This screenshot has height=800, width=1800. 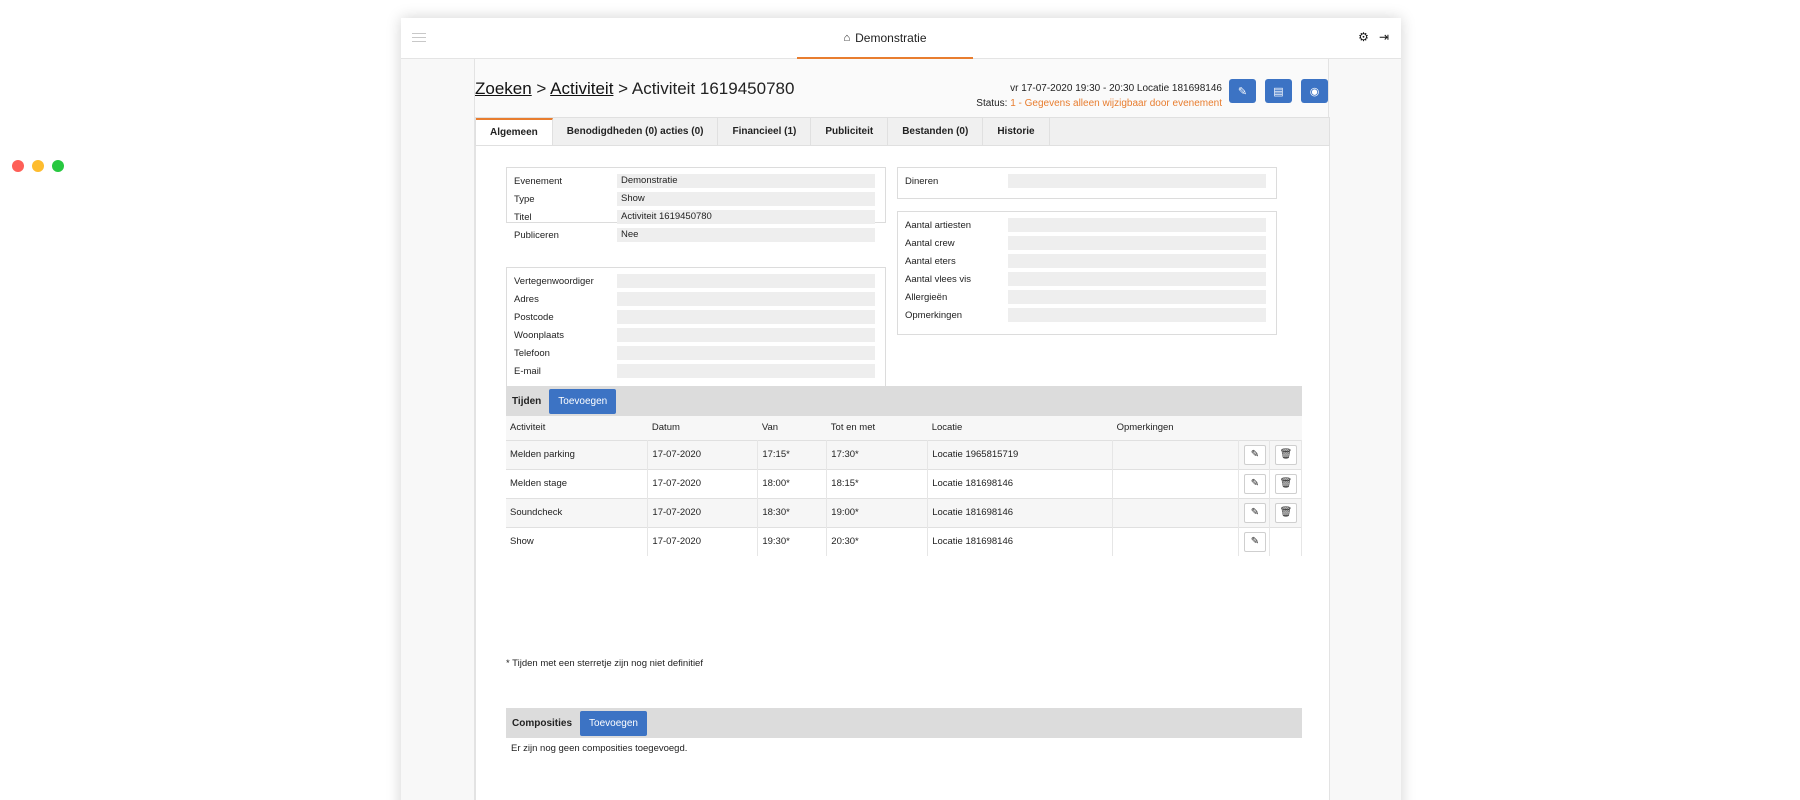 What do you see at coordinates (577, 454) in the screenshot?
I see `activiteit-cell: Melden parking` at bounding box center [577, 454].